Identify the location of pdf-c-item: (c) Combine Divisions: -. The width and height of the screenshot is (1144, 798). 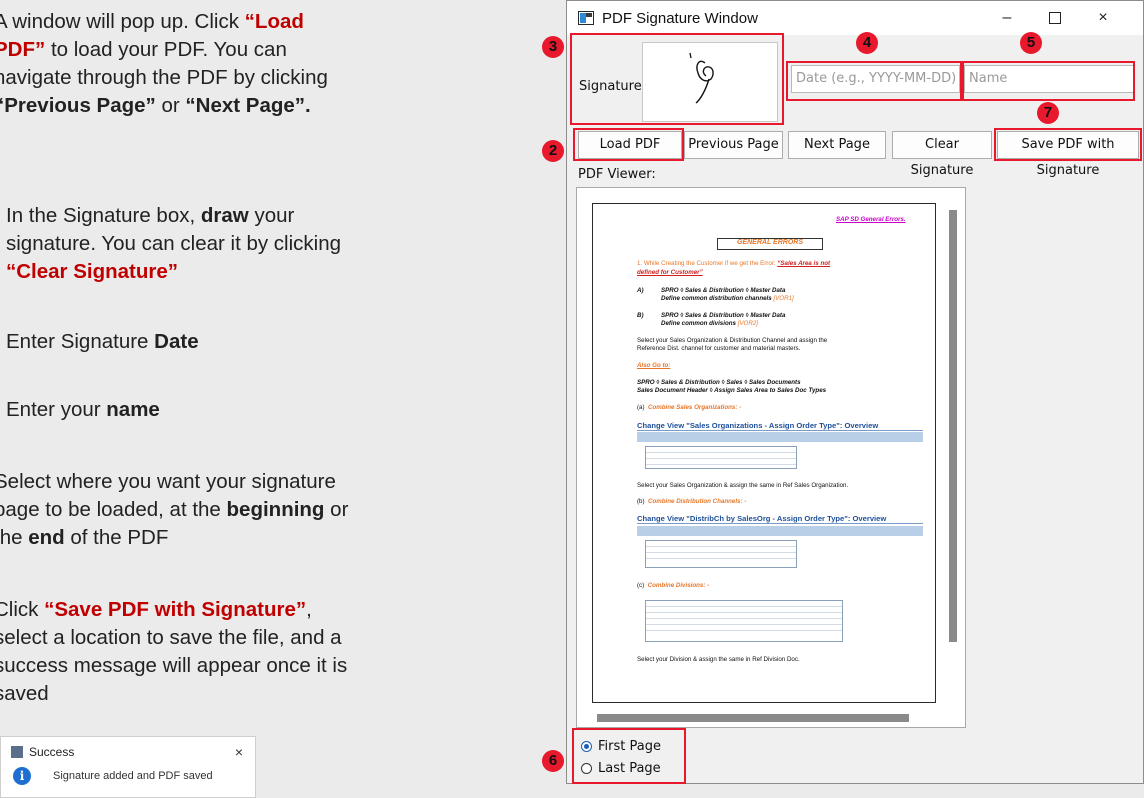
(673, 585).